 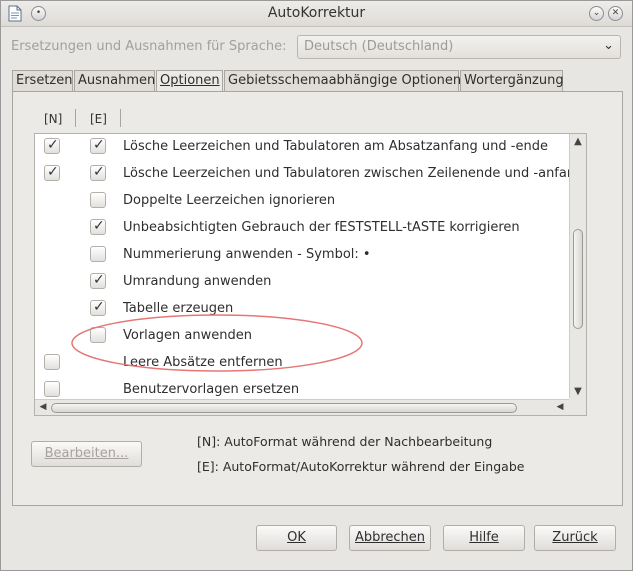 I want to click on ok-button-label: OK, so click(x=296, y=537).